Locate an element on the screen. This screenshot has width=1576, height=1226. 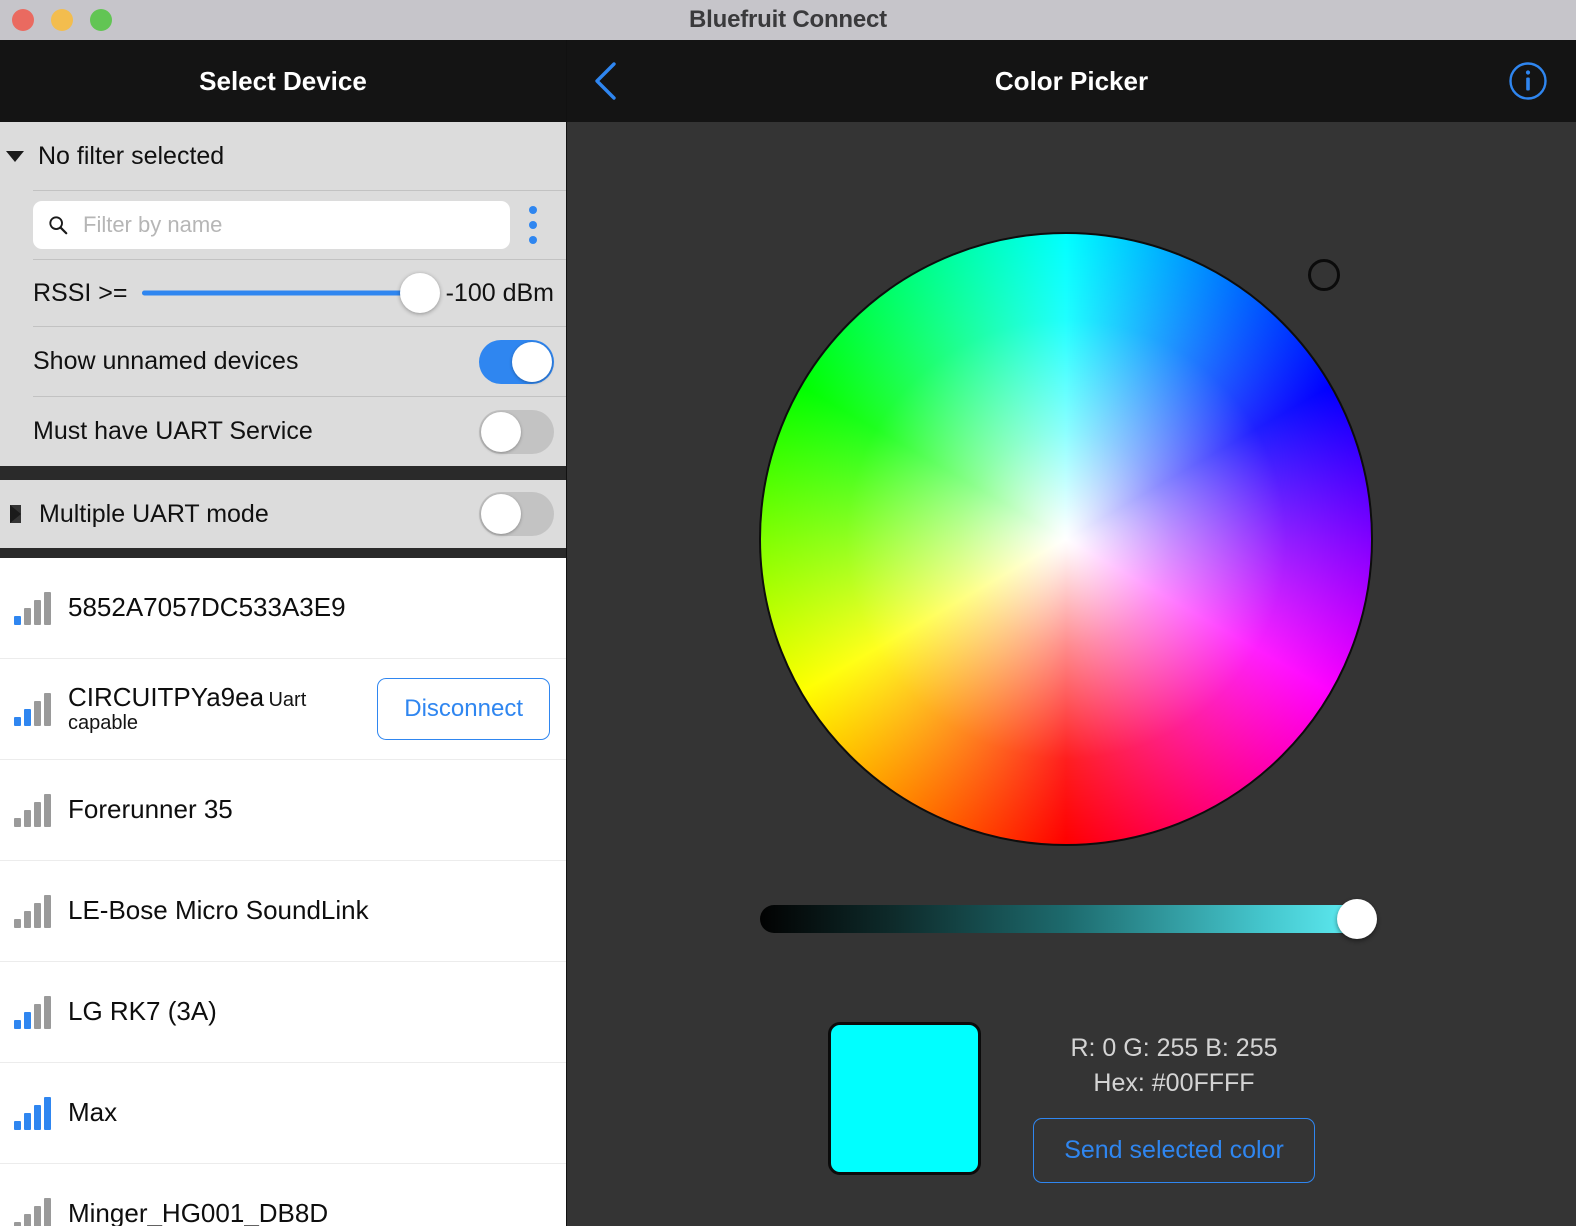
toggle-row-uart-service: Must have UART Service is located at coordinates (283, 431).